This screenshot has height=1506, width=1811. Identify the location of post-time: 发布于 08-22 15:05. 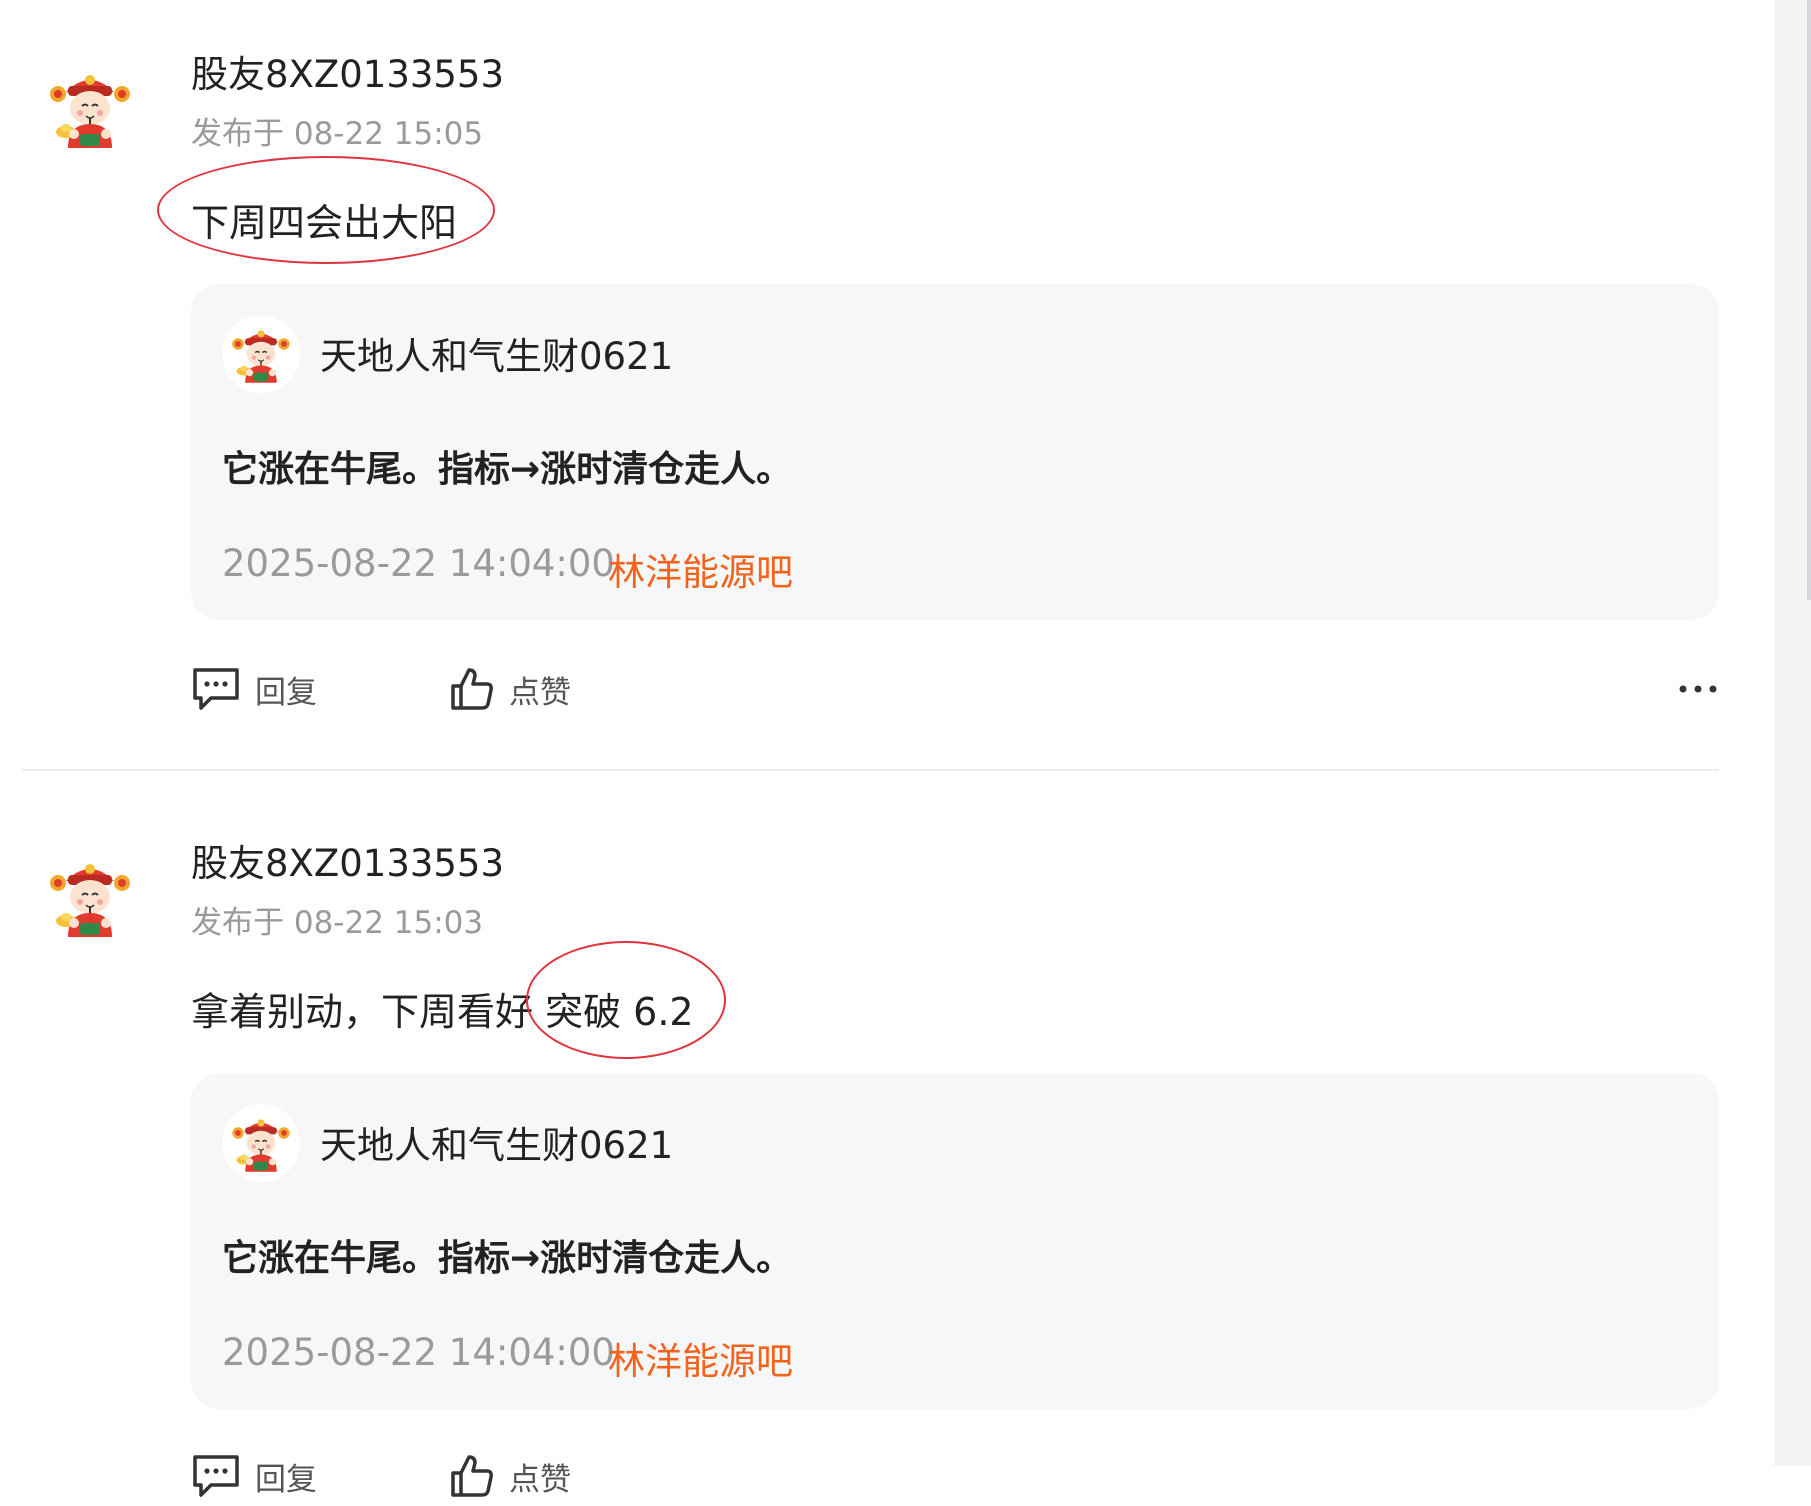
(337, 134).